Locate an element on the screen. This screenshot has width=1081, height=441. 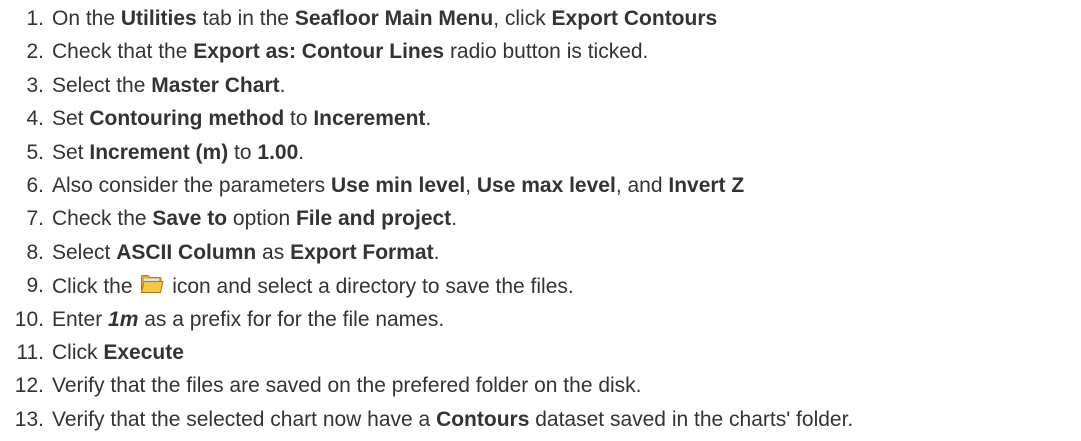
step-text-run: option is located at coordinates (261, 219).